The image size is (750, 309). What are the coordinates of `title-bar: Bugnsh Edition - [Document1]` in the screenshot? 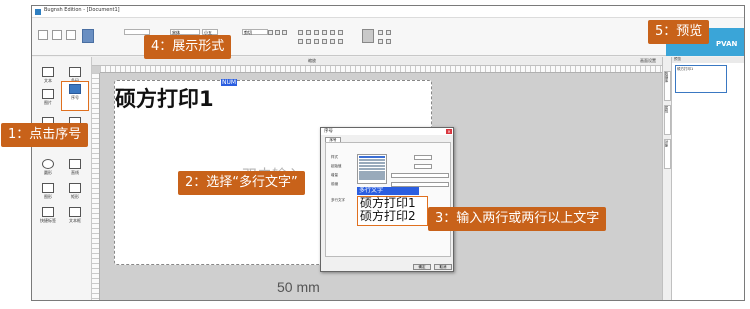 It's located at (388, 12).